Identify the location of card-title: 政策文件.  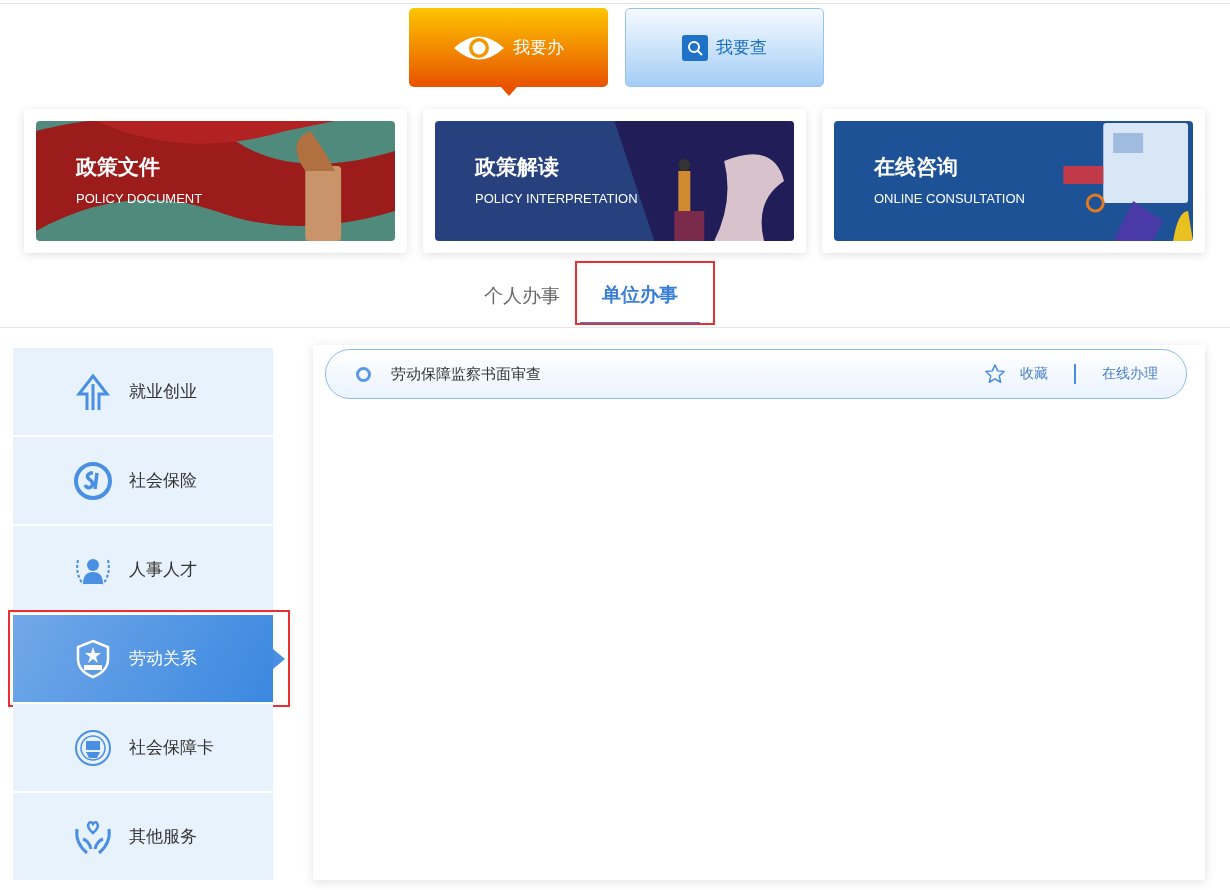
(118, 167).